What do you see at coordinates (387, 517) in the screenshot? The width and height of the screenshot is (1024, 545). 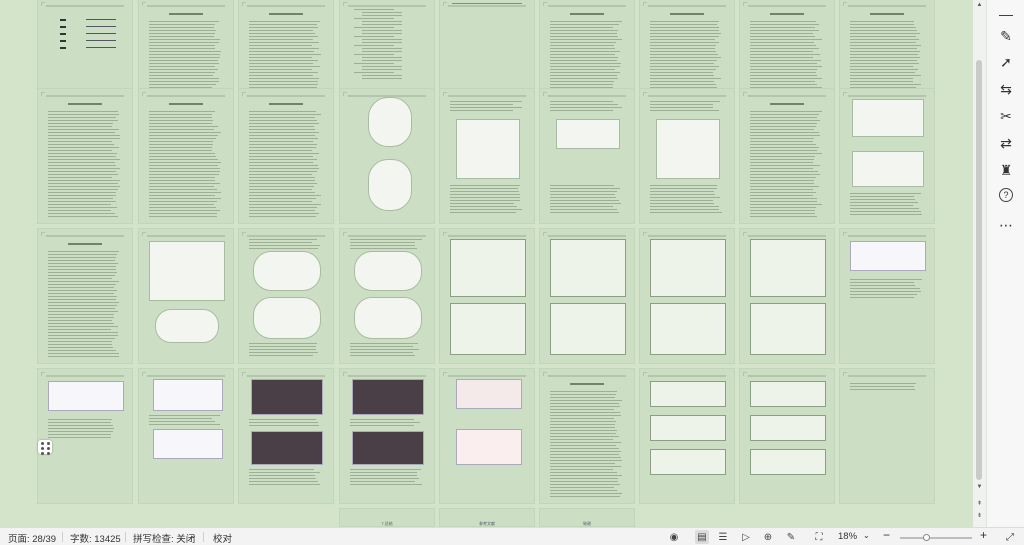 I see `page-summary-tab: 7 总结` at bounding box center [387, 517].